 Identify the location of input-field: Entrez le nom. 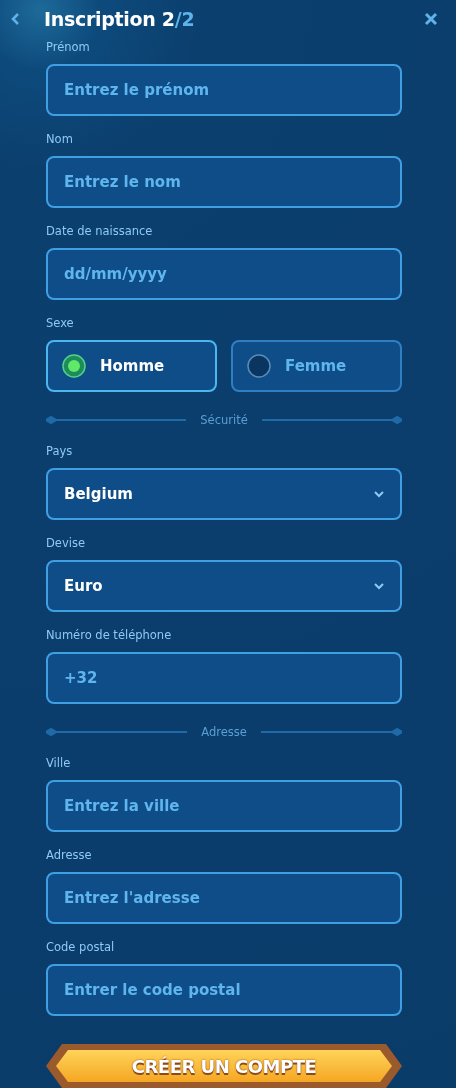
(224, 182).